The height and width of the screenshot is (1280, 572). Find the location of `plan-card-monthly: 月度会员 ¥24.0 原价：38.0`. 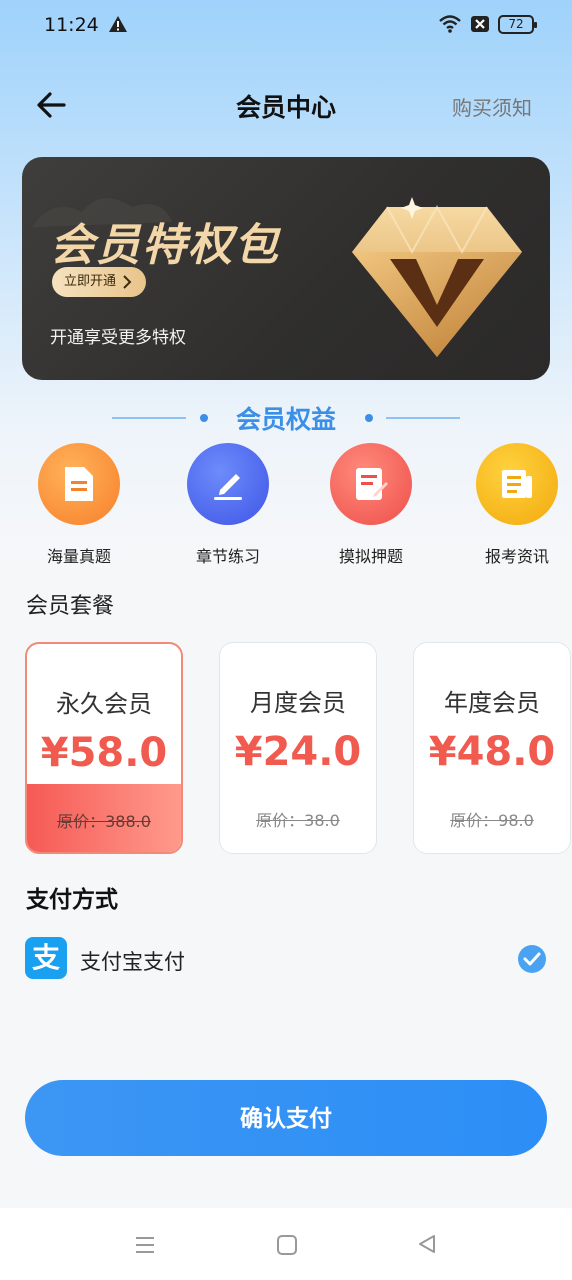

plan-card-monthly: 月度会员 ¥24.0 原价：38.0 is located at coordinates (298, 748).